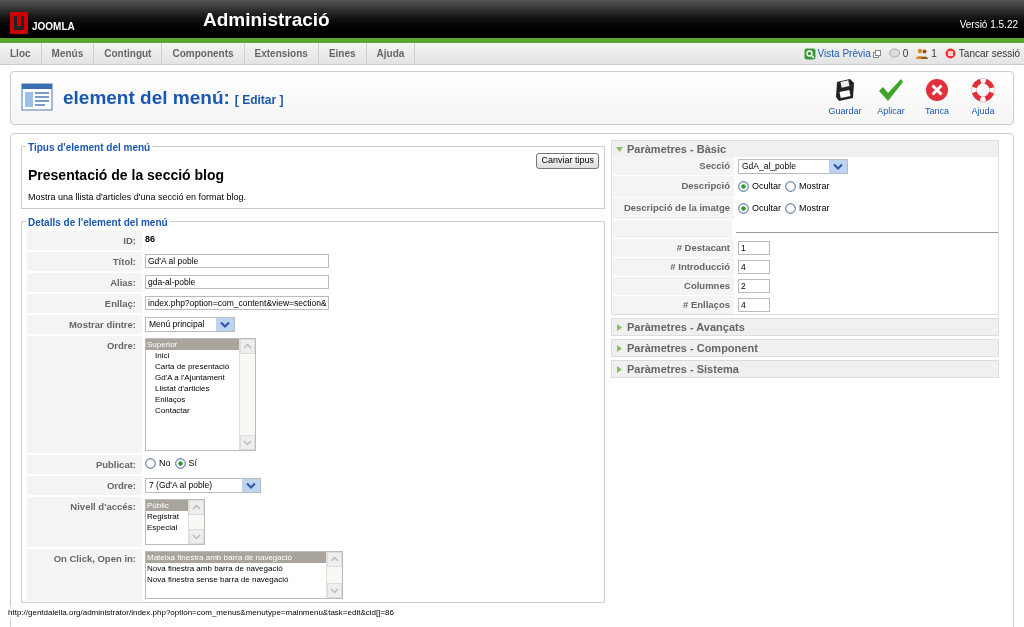 Image resolution: width=1024 pixels, height=627 pixels. Describe the element at coordinates (619, 149) in the screenshot. I see `expanded-arrow-icon` at that location.